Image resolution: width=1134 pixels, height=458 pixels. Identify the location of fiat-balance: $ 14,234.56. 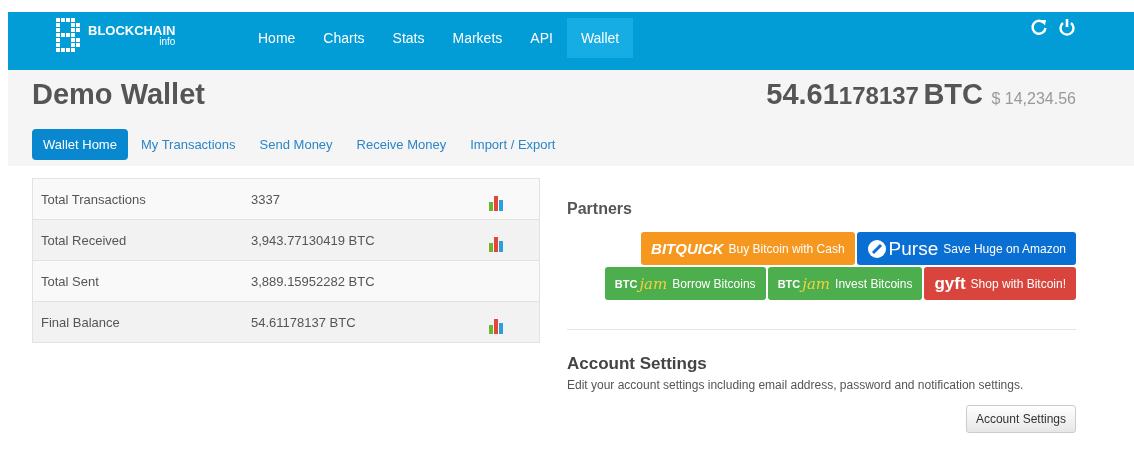
(1033, 98).